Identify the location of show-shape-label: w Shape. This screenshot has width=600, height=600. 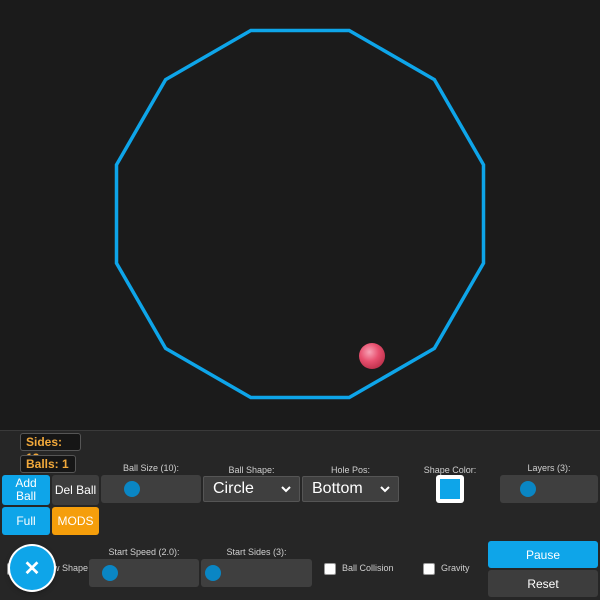
(71, 568).